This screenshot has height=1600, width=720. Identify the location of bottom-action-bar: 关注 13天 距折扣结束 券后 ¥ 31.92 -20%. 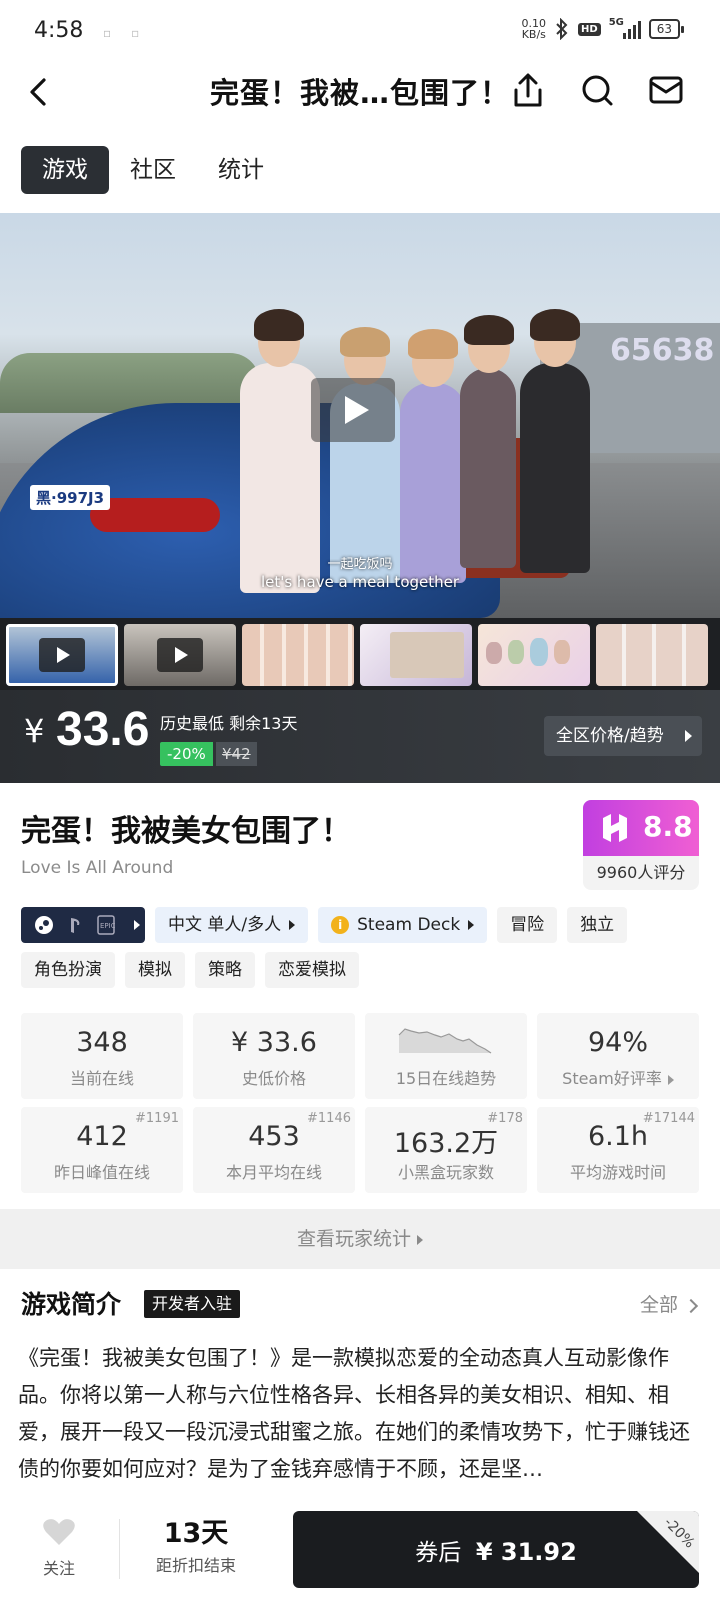
(360, 1548).